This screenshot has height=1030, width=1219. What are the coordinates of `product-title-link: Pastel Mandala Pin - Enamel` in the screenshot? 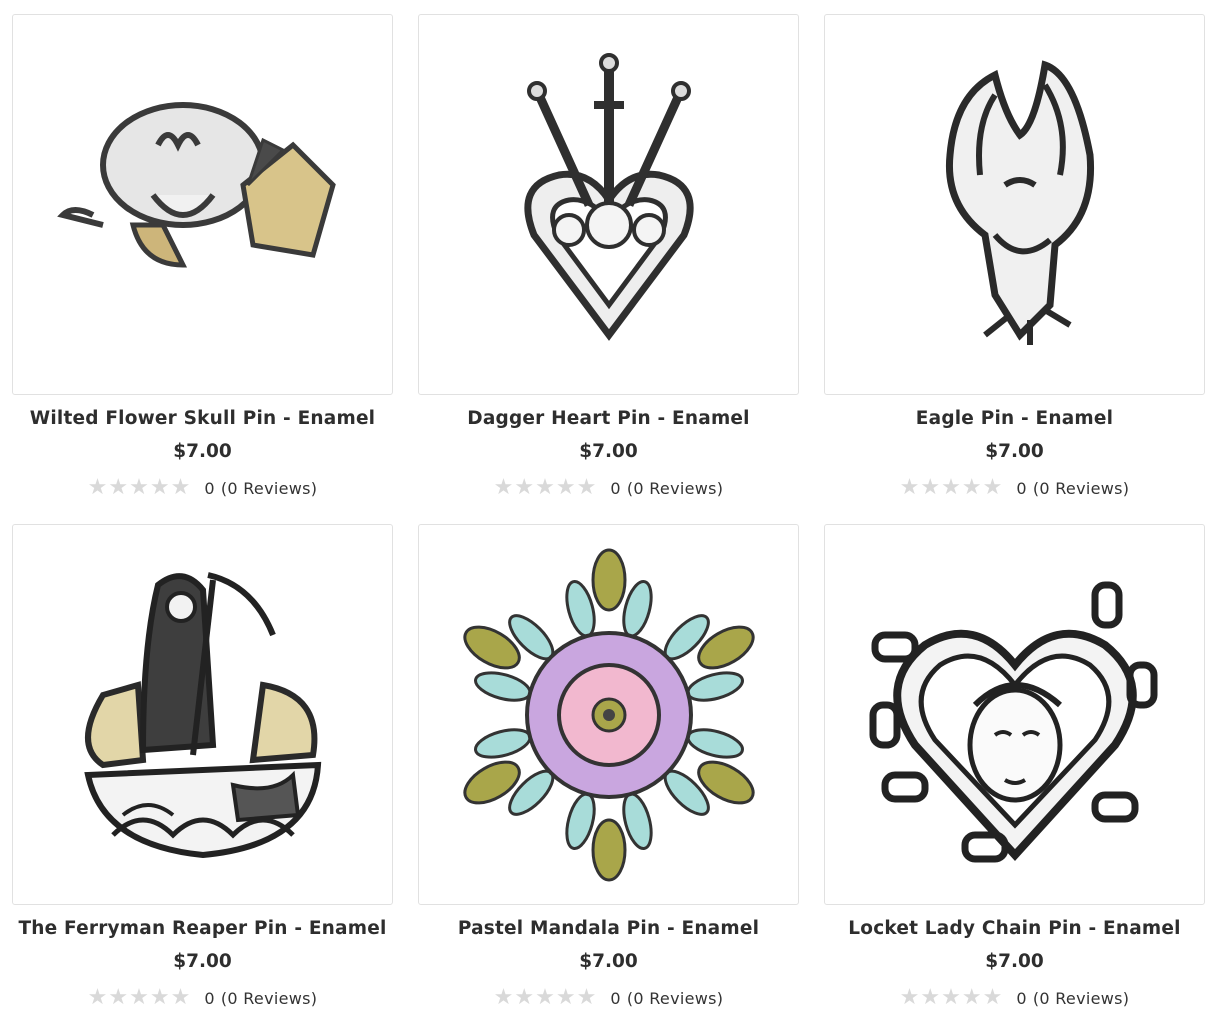 It's located at (608, 929).